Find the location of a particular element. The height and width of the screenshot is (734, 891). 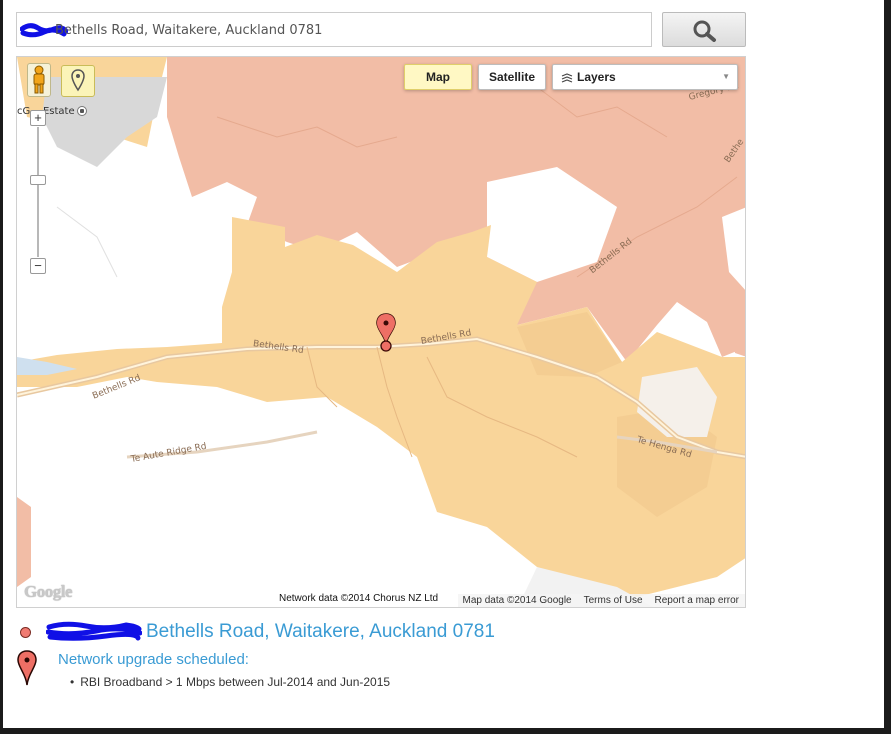

window-frame-left is located at coordinates (1, 367).